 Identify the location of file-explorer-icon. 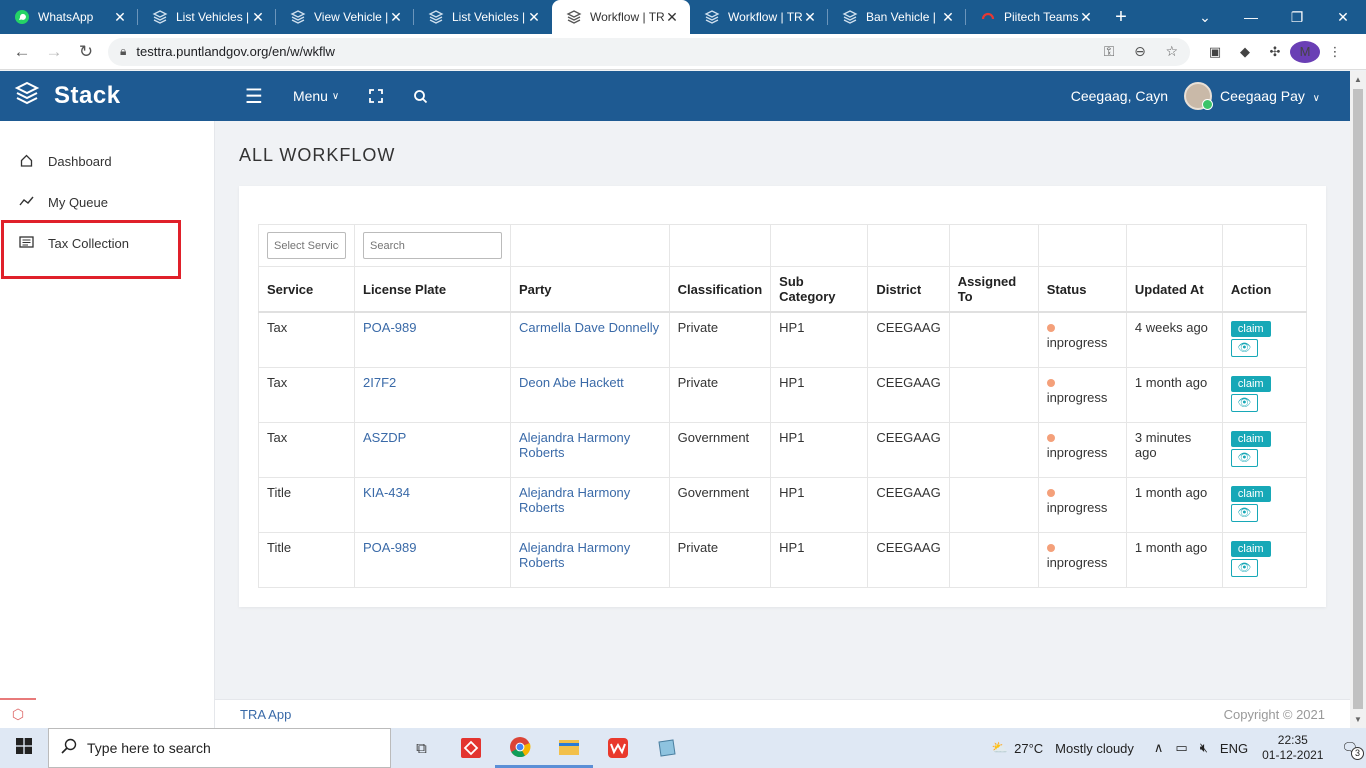
(568, 748).